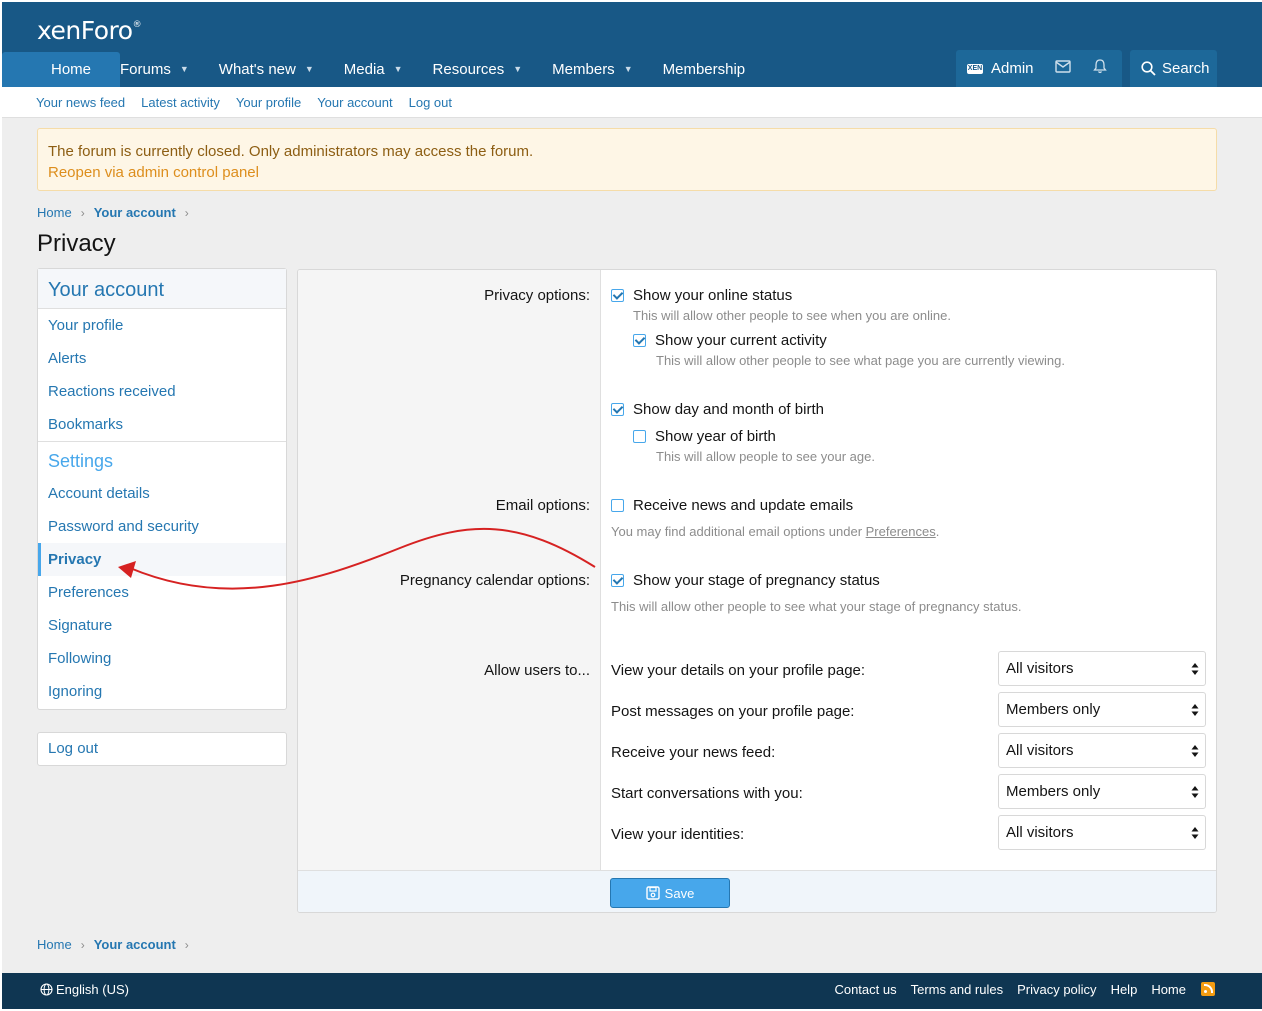 Image resolution: width=1262 pixels, height=1011 pixels. Describe the element at coordinates (901, 531) in the screenshot. I see `preferences-link: Preferences` at that location.